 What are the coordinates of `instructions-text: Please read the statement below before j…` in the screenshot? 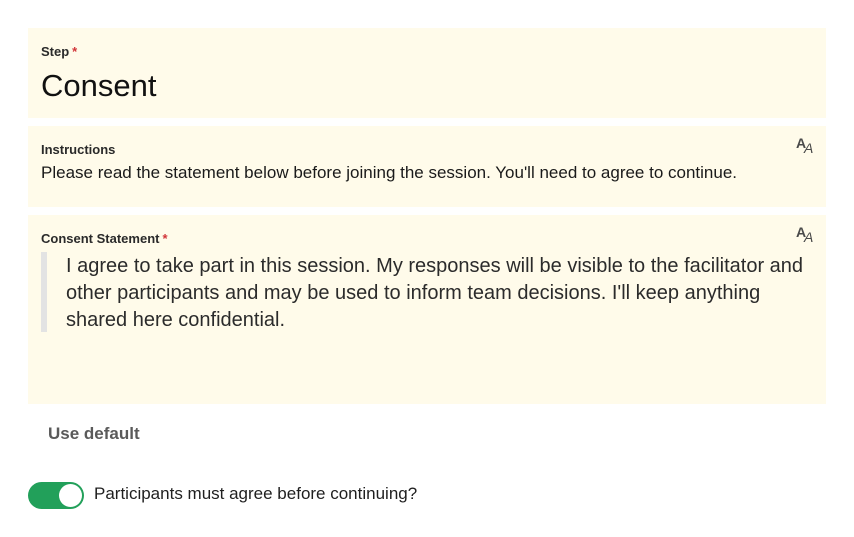 It's located at (389, 173).